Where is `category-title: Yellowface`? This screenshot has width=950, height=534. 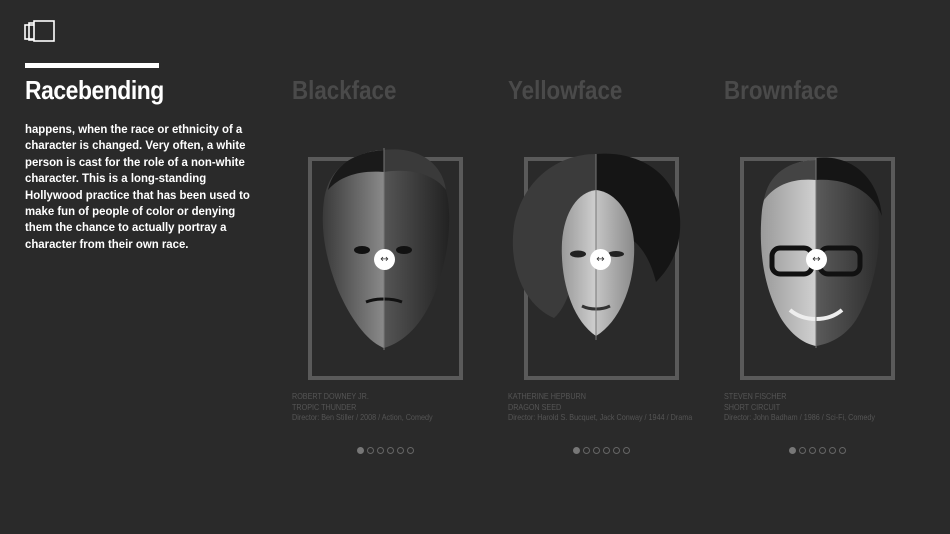
category-title: Yellowface is located at coordinates (565, 90).